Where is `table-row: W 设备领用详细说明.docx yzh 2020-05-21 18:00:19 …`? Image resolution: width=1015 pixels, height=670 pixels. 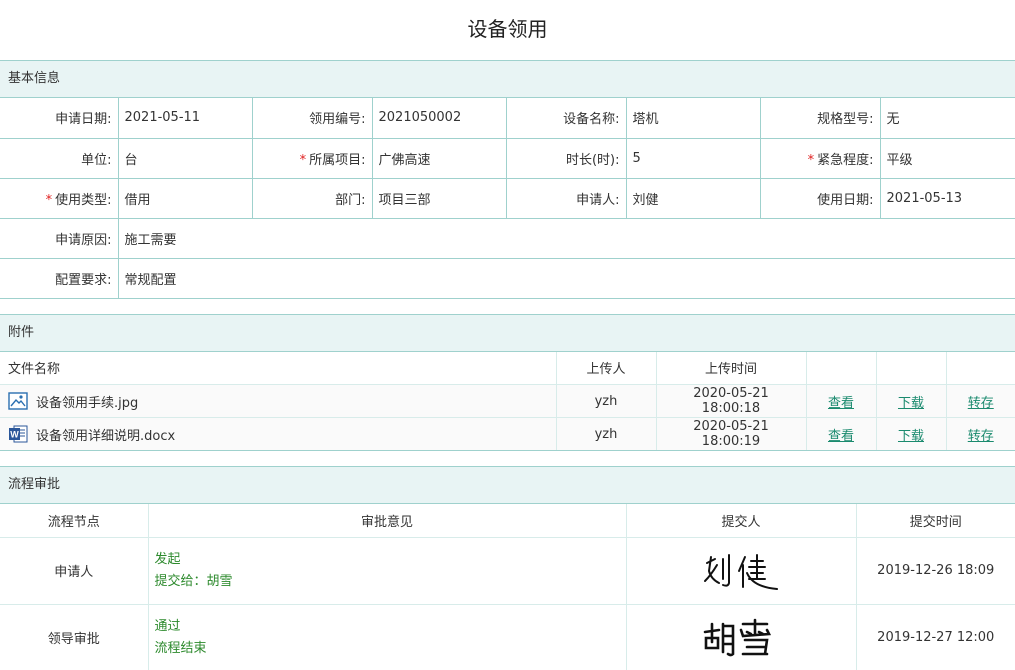
table-row: W 设备领用详细说明.docx yzh 2020-05-21 18:00:19 … is located at coordinates (507, 434).